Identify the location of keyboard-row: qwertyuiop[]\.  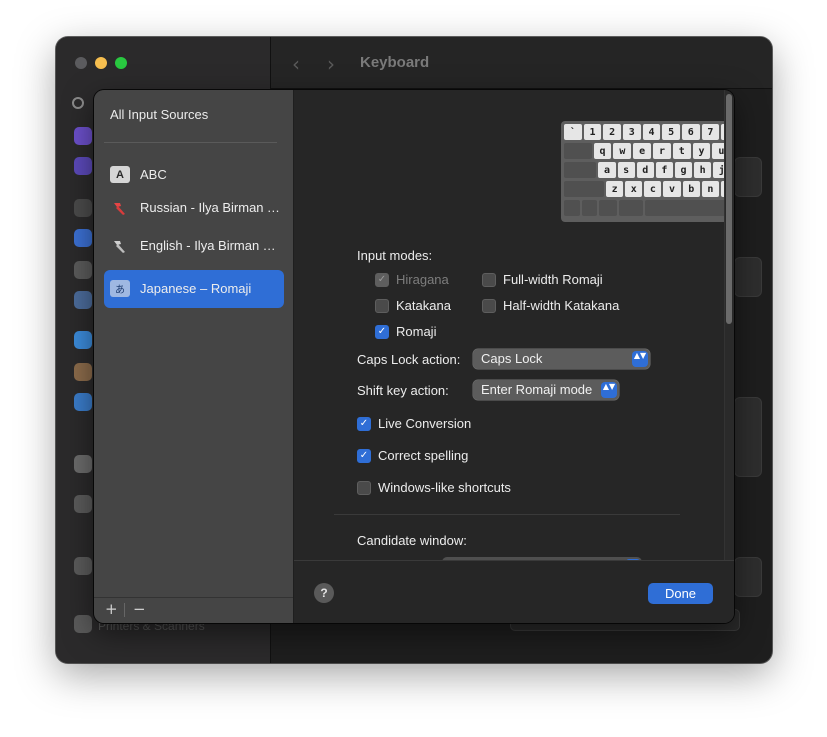
(649, 151).